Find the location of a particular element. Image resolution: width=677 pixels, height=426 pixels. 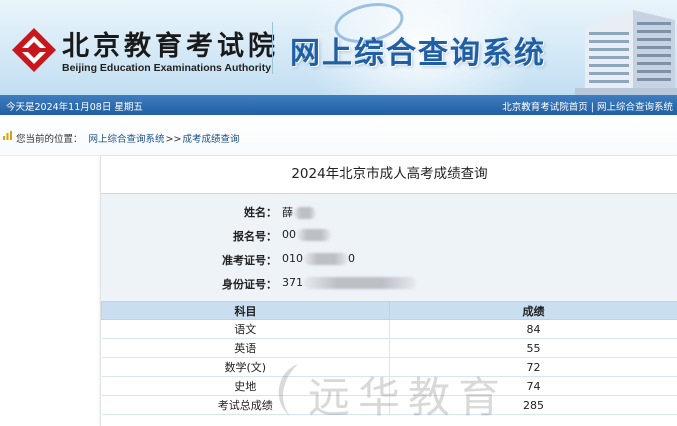

admission-label: 准考证号： is located at coordinates (249, 260).